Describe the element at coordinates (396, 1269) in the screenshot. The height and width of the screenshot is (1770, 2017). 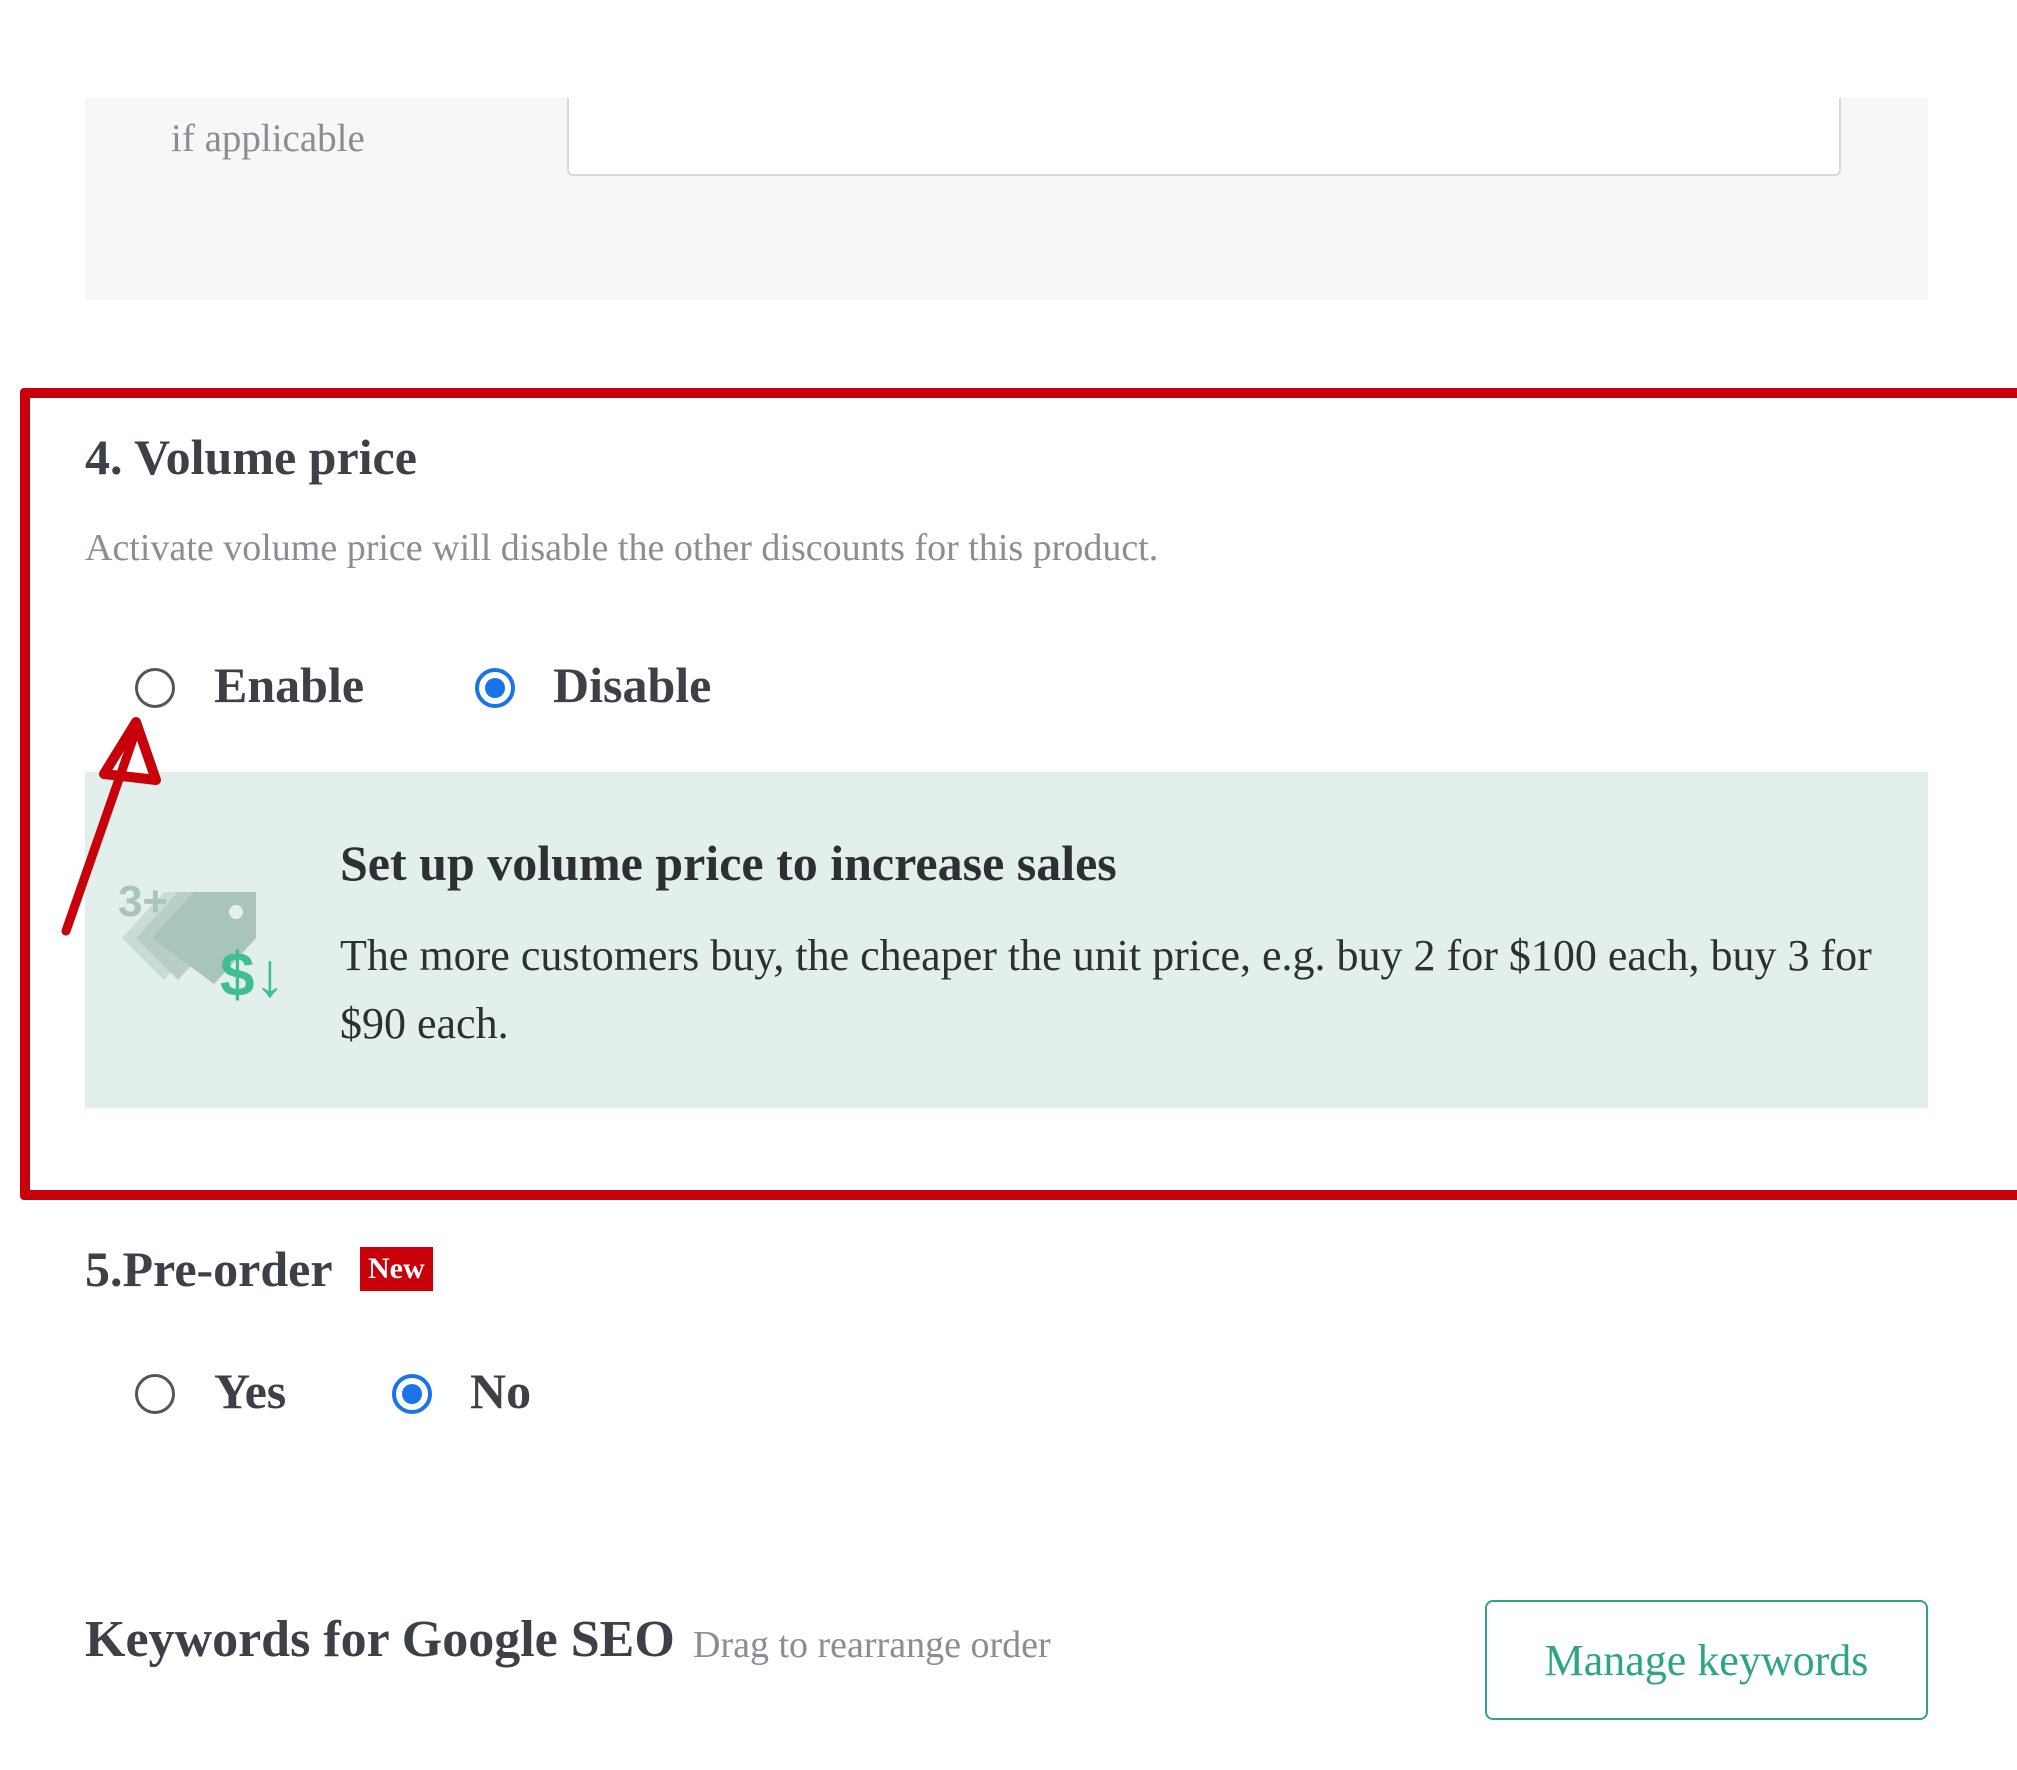
I see `new-badge: New` at that location.